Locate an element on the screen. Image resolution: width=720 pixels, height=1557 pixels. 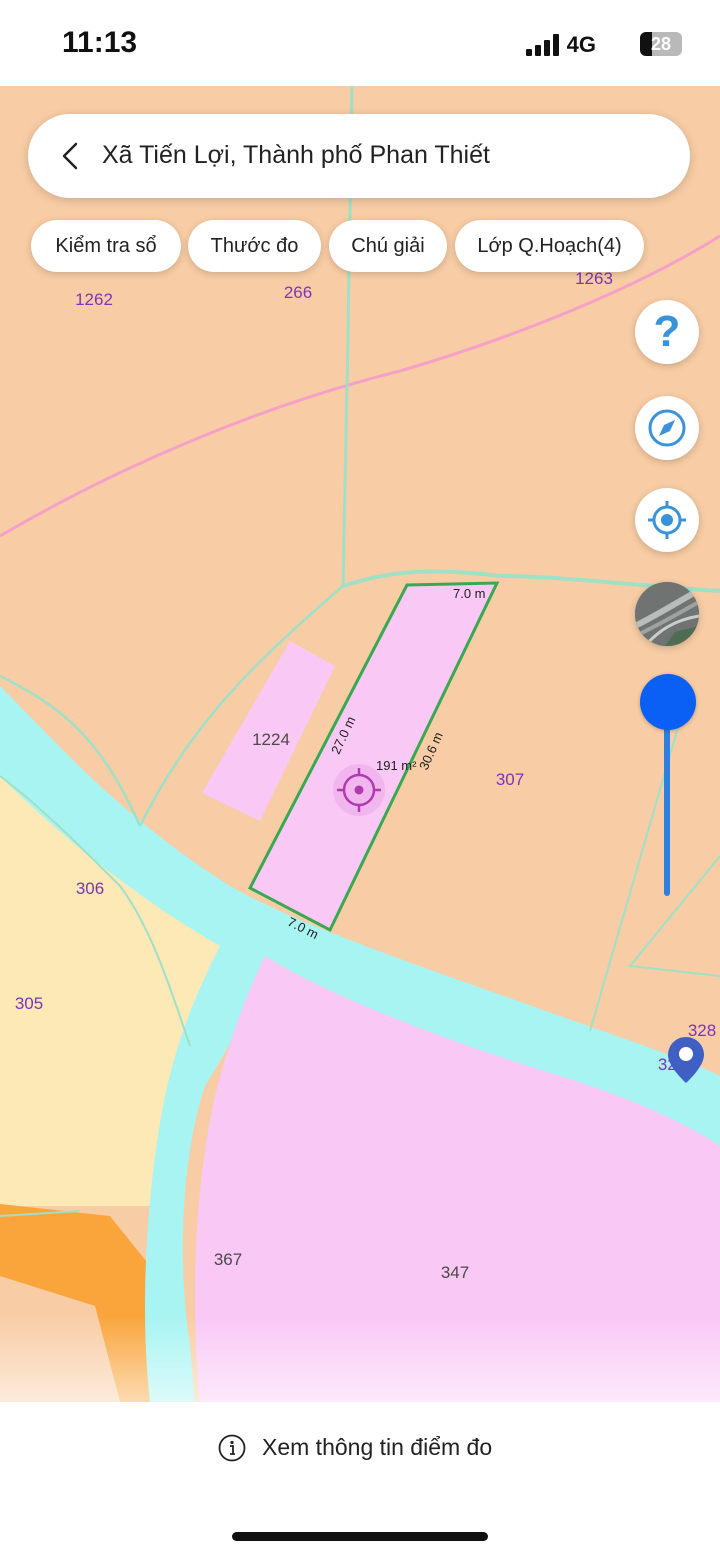
chip-ruler: Thước đo is located at coordinates (254, 246).